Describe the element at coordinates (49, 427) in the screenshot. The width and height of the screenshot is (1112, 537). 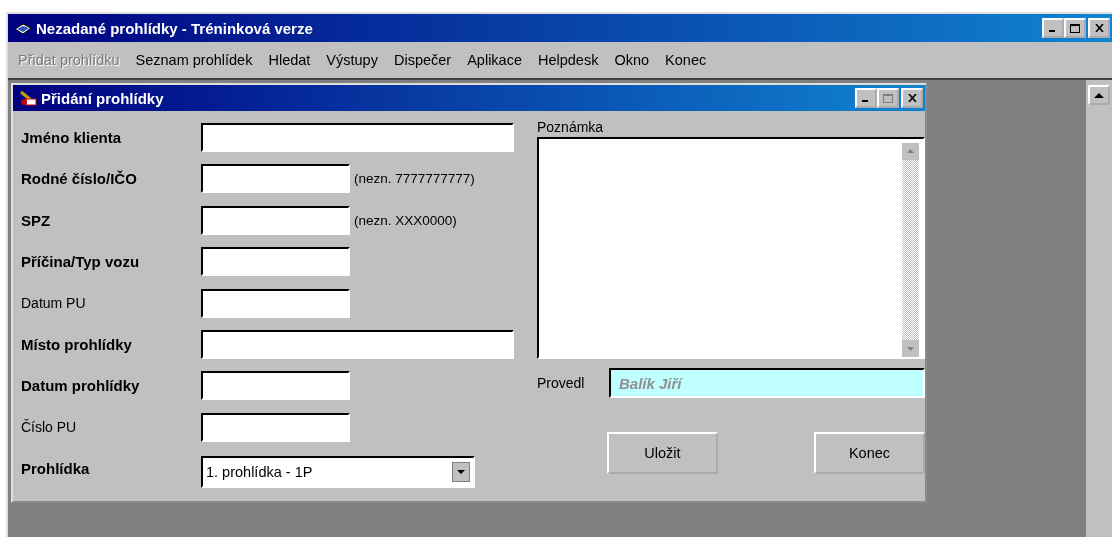
I see `field-label: Číslo PU` at that location.